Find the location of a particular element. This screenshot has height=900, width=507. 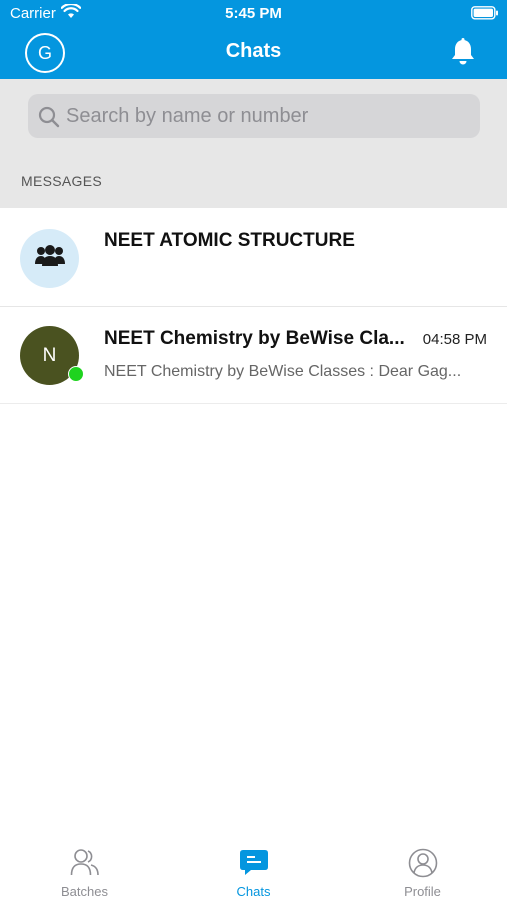

page-title: Chats is located at coordinates (253, 51).